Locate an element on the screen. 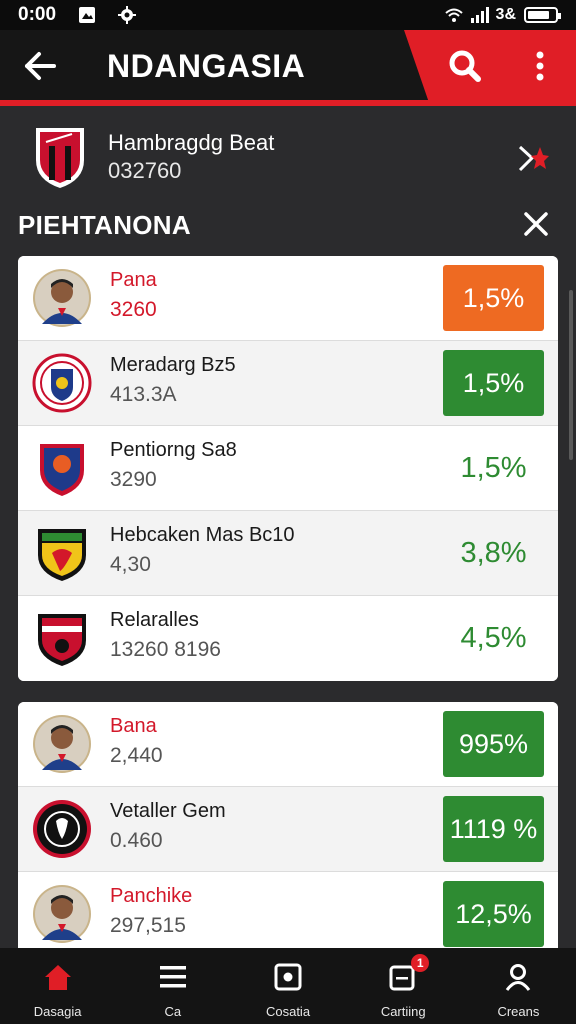 Image resolution: width=576 pixels, height=1024 pixels. row-percent-badge: 12,5% is located at coordinates (493, 914).